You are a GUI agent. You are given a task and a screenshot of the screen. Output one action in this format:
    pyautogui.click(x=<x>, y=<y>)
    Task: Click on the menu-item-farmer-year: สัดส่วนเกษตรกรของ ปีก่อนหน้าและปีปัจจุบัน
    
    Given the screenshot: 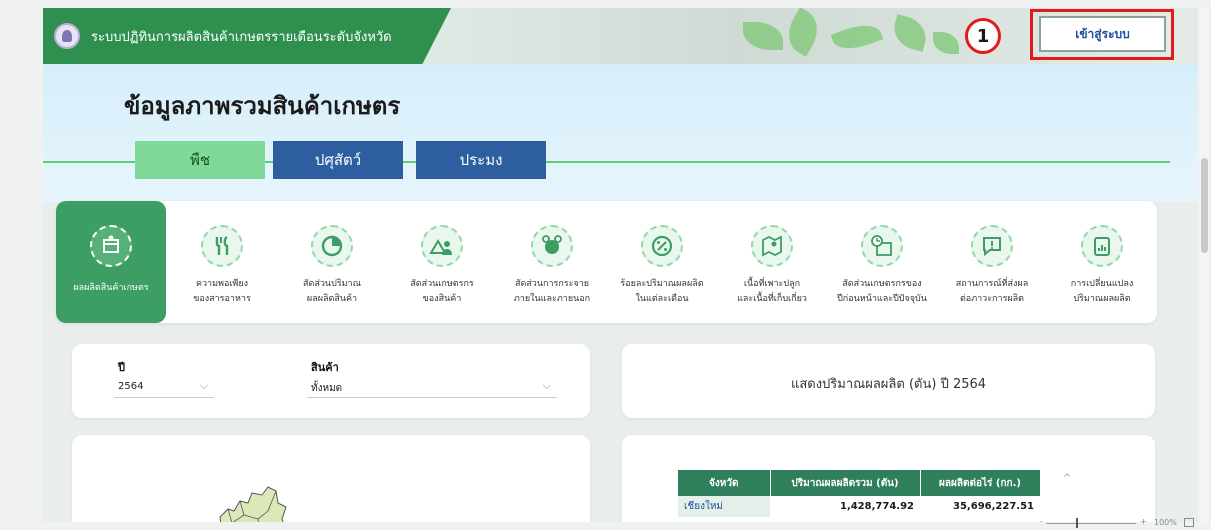 What is the action you would take?
    pyautogui.click(x=882, y=262)
    